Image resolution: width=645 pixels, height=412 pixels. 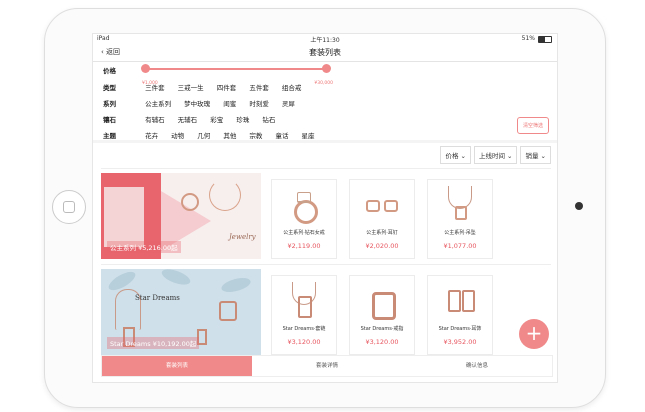 I want to click on camera, so click(x=579, y=206).